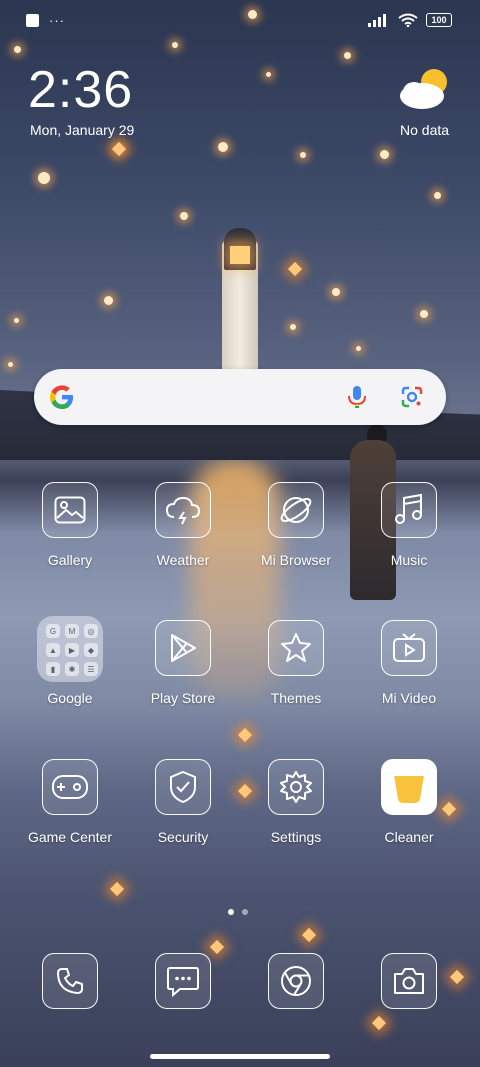 The image size is (480, 1067). What do you see at coordinates (183, 648) in the screenshot?
I see `play-store-icon` at bounding box center [183, 648].